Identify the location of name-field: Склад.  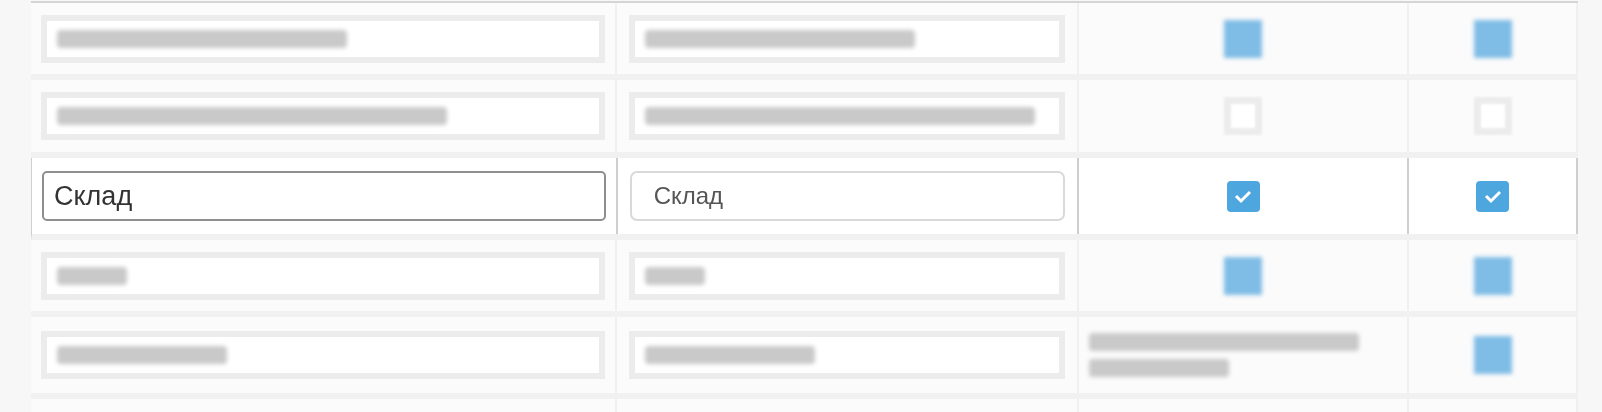
(324, 196).